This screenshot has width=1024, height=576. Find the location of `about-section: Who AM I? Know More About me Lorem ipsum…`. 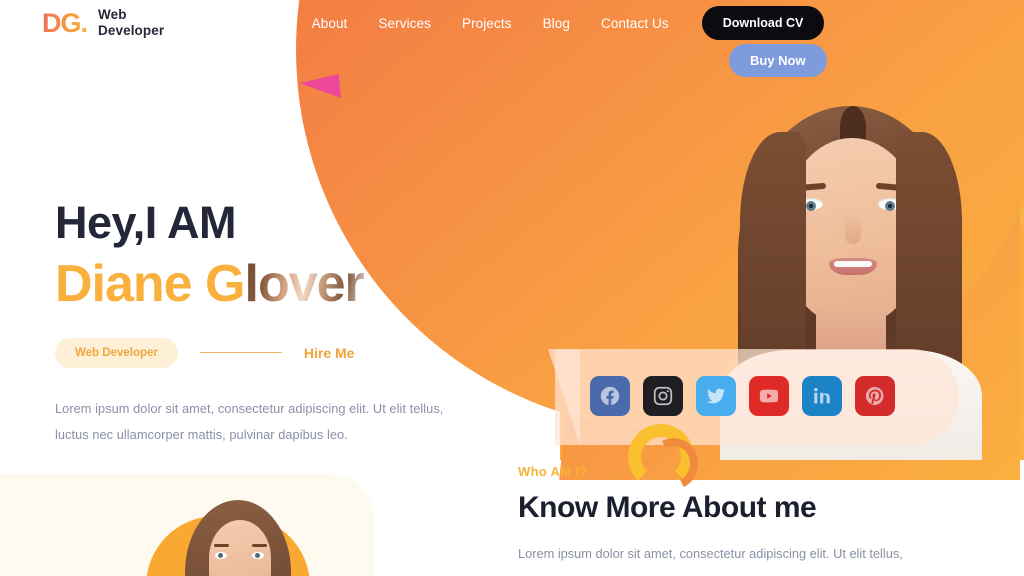

about-section: Who AM I? Know More About me Lorem ipsum… is located at coordinates (771, 515).